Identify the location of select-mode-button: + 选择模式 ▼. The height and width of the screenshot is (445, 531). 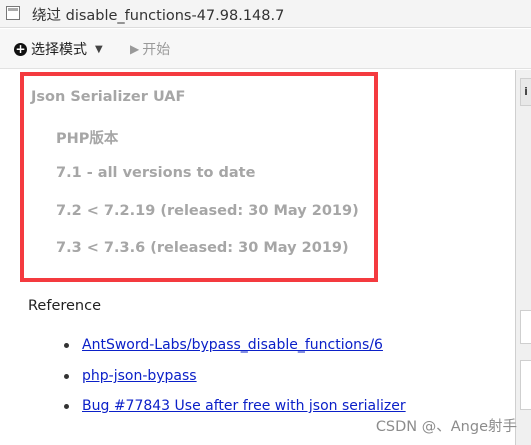
(58, 49).